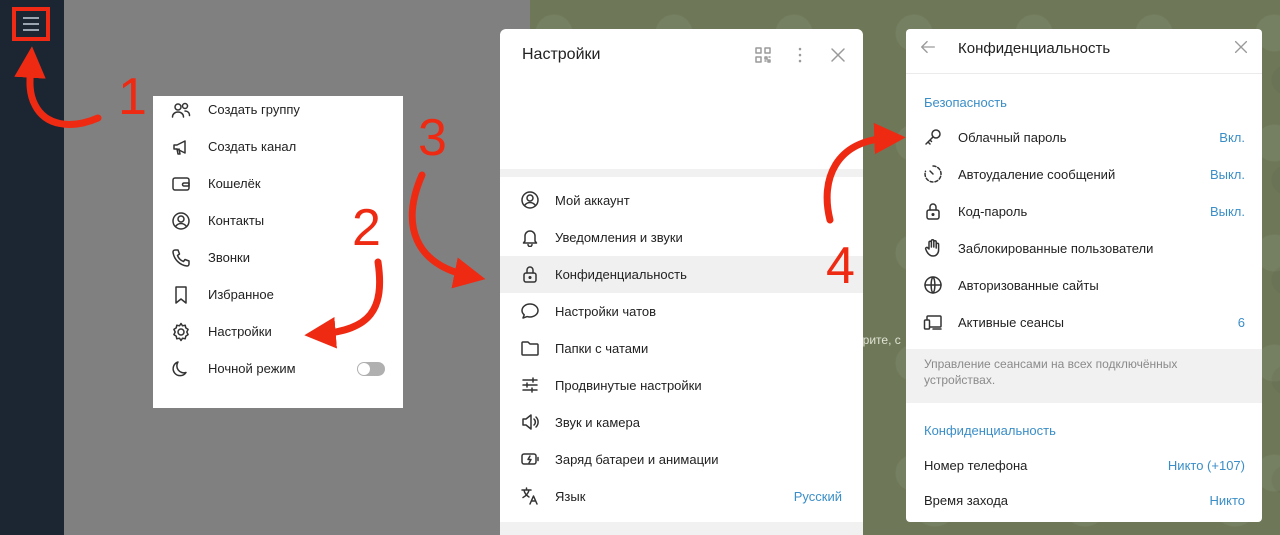  Describe the element at coordinates (229, 257) in the screenshot. I see `menu-item-label: Звонки` at that location.